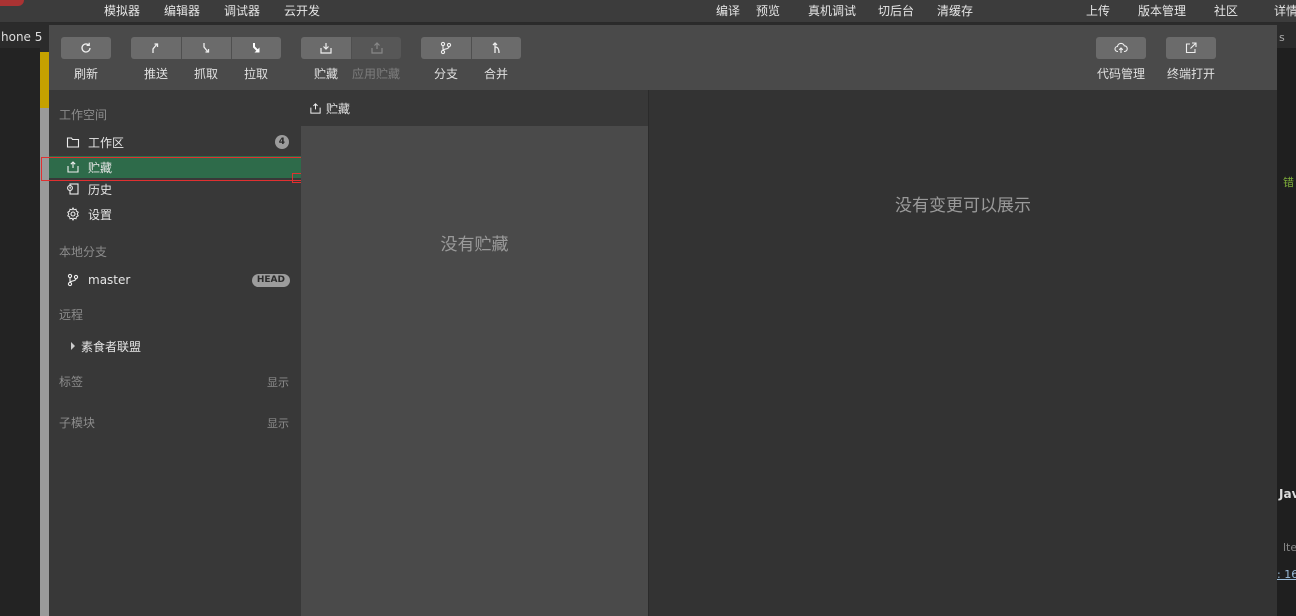  I want to click on sidebar-item-workspace: 工作区 4, so click(175, 142).